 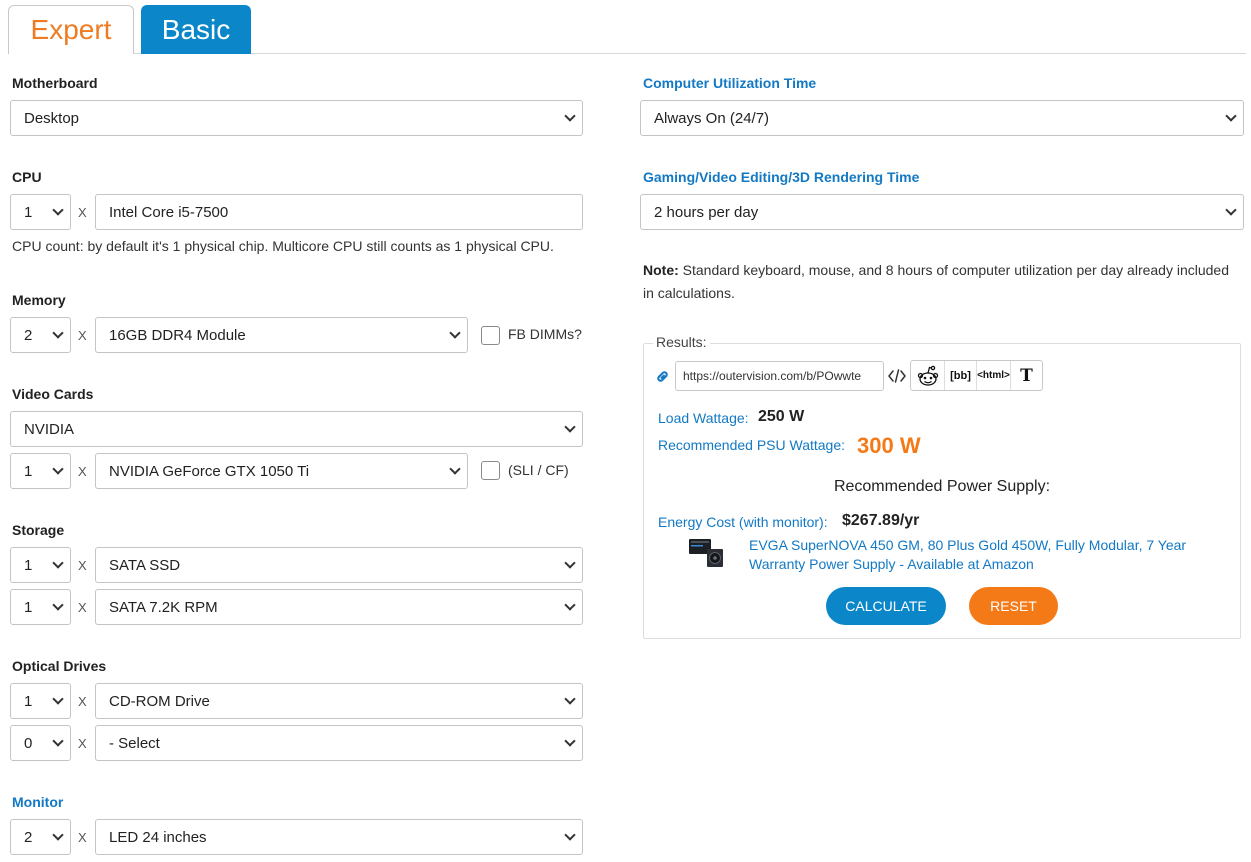 What do you see at coordinates (339, 565) in the screenshot?
I see `storage-select: SATA SSD` at bounding box center [339, 565].